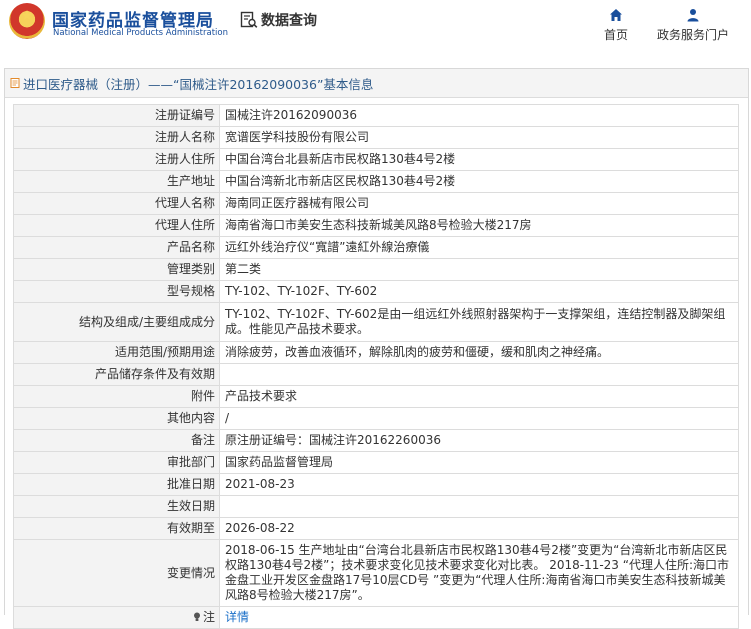  What do you see at coordinates (479, 181) in the screenshot?
I see `field-value: 中国台湾新北市新店区民权路130巷4号2楼` at bounding box center [479, 181].